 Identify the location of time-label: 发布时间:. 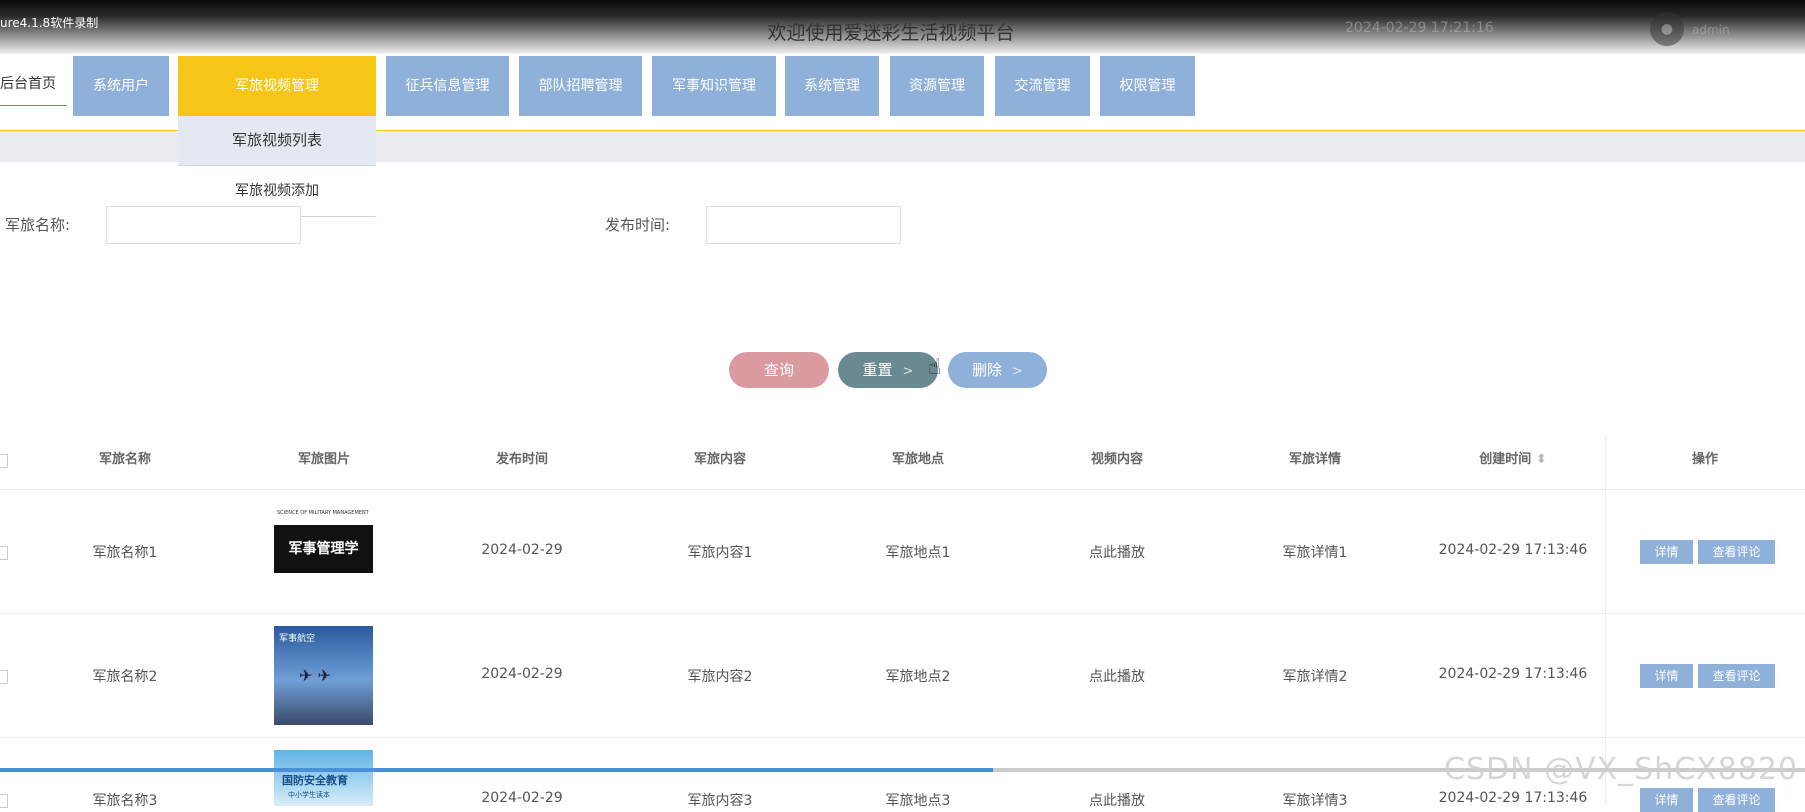
(638, 225).